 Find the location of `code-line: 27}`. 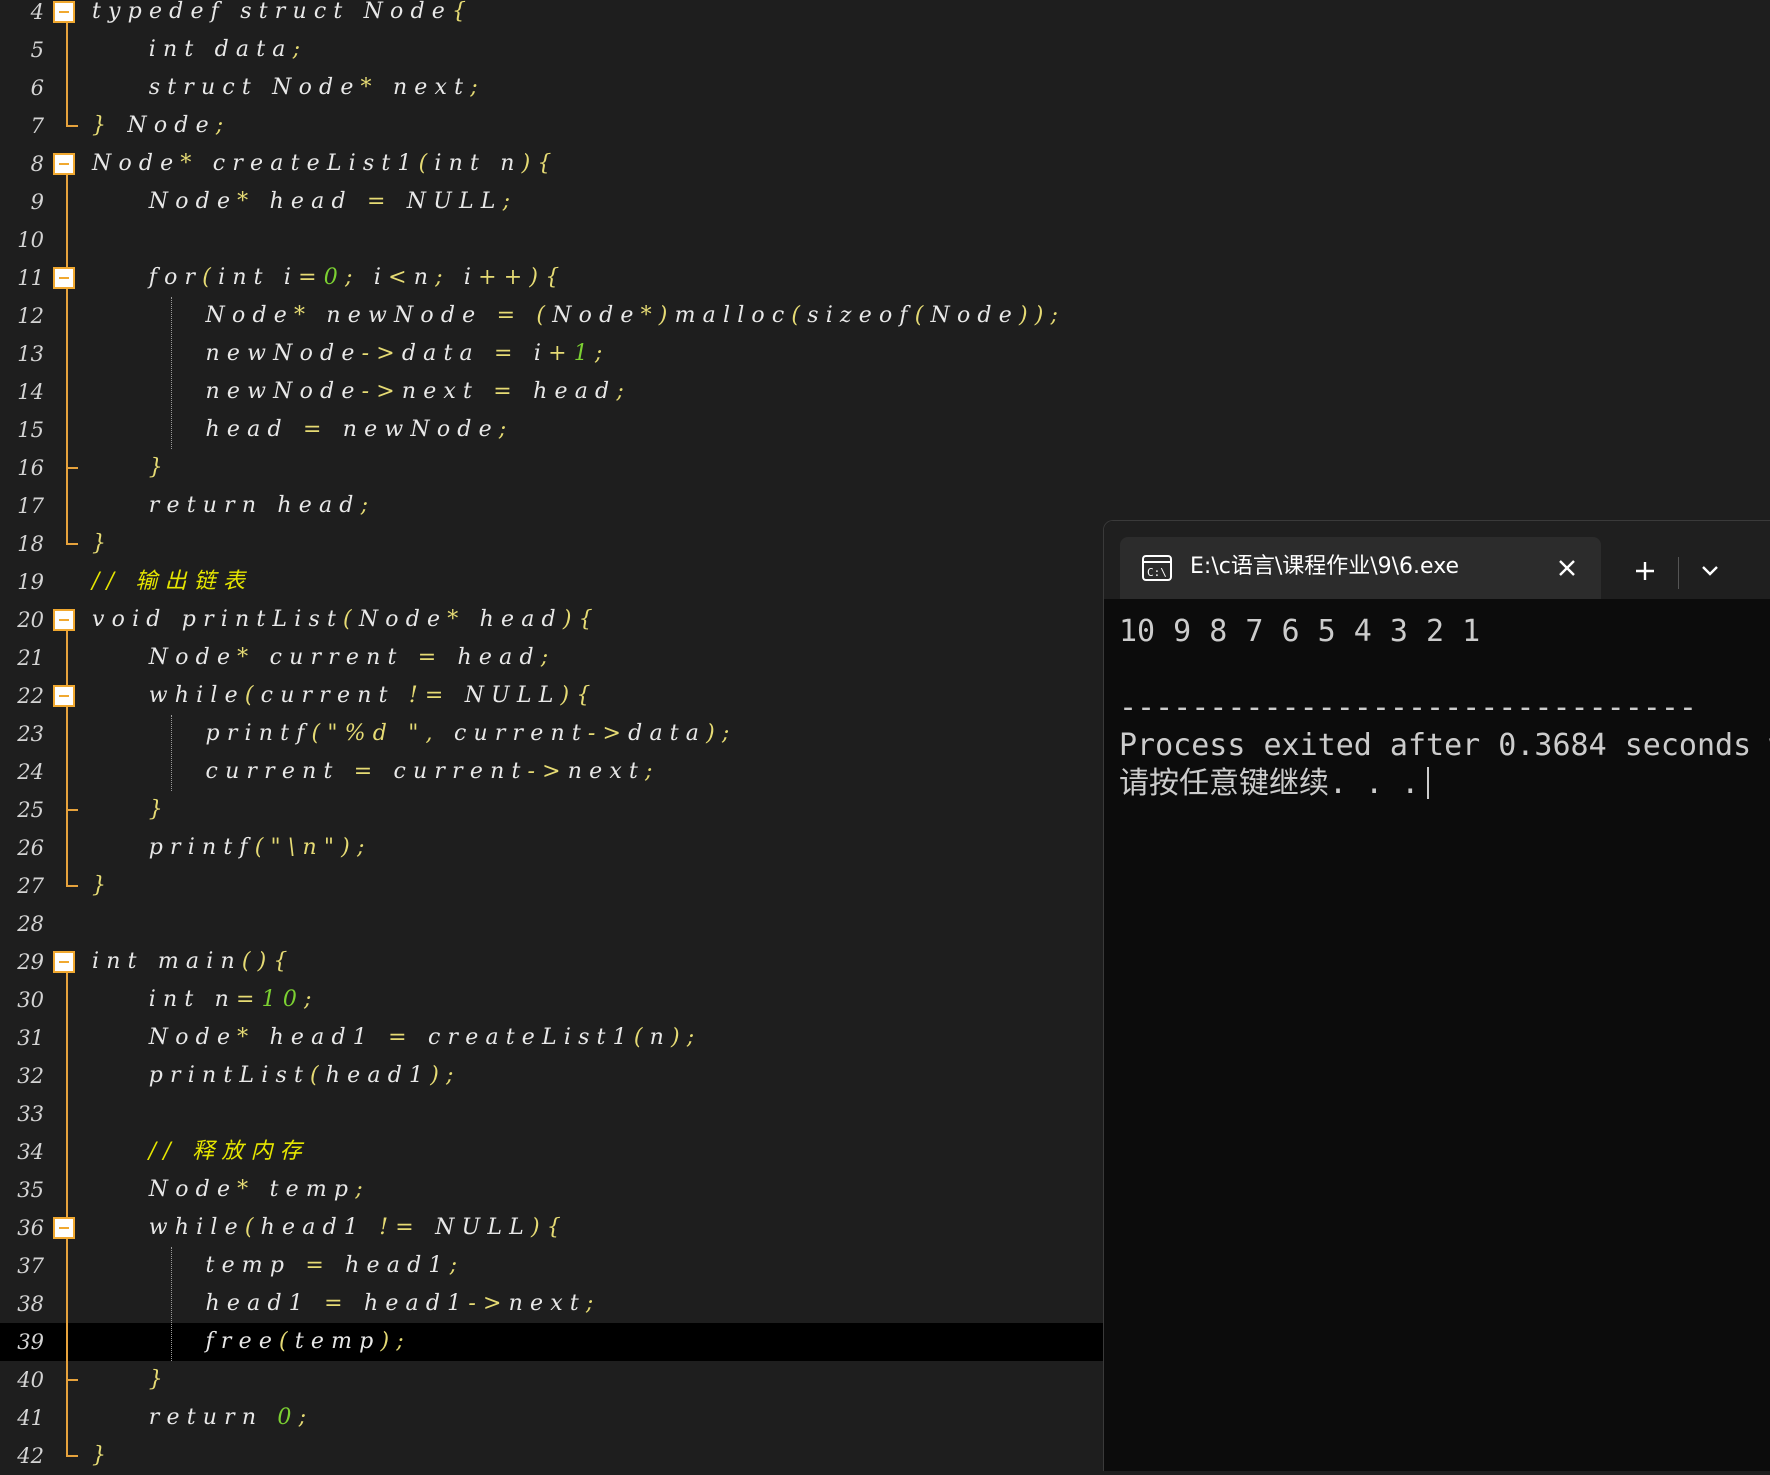

code-line: 27} is located at coordinates (552, 886).